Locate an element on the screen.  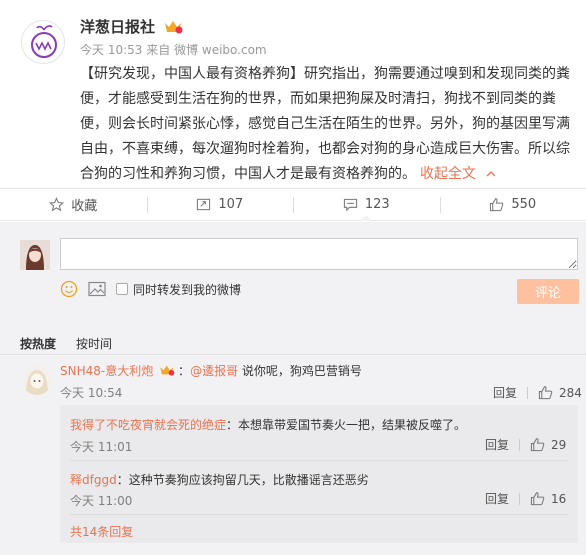
verified-vip-icon is located at coordinates (174, 27).